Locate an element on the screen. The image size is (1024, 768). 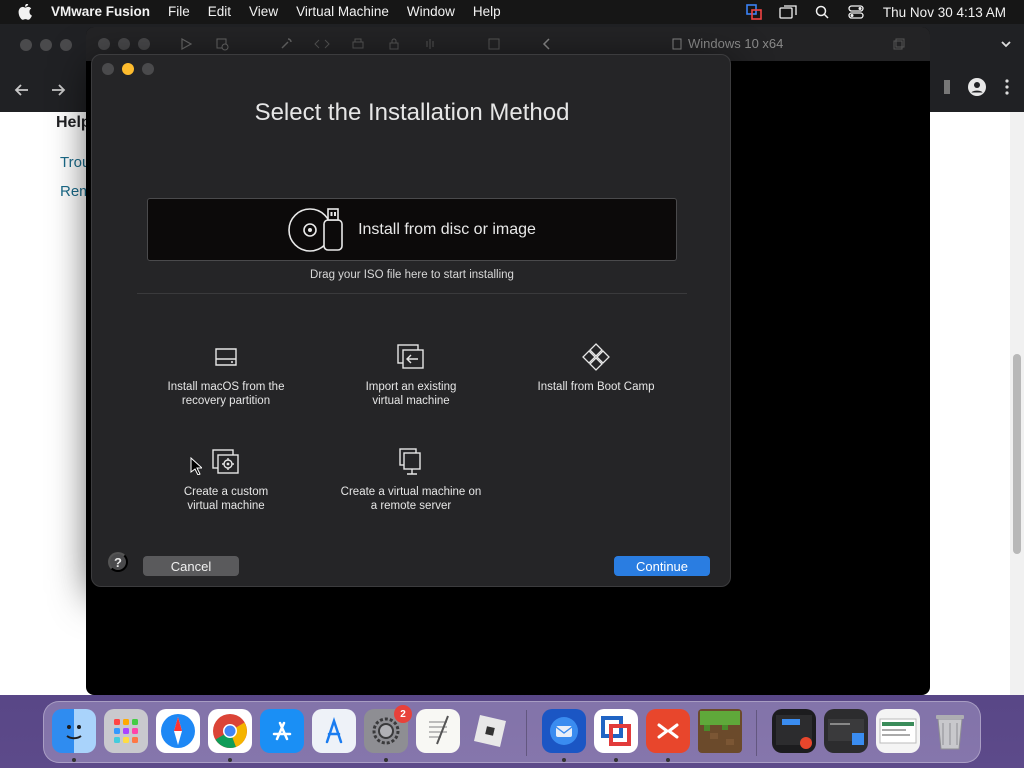
continue-button: Continue is located at coordinates (662, 566).